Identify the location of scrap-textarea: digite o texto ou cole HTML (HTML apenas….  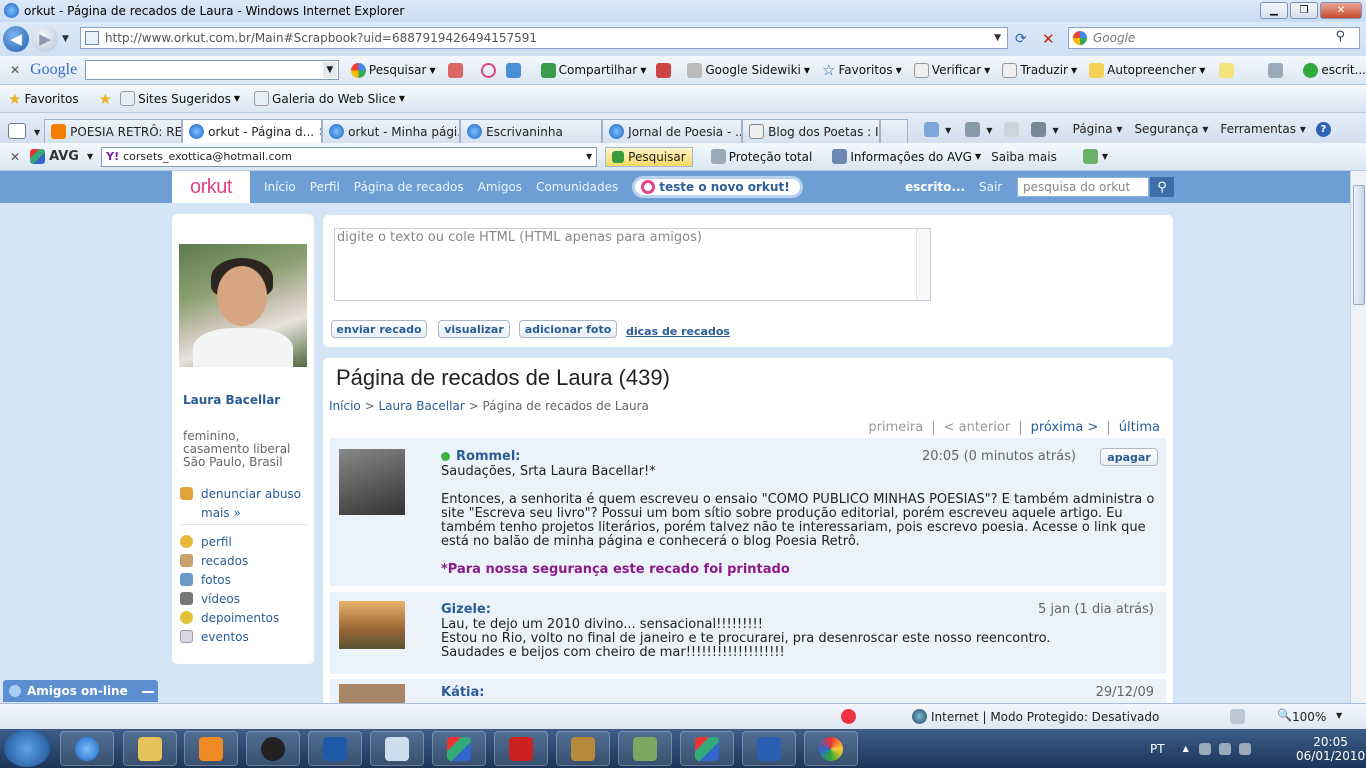
(632, 264).